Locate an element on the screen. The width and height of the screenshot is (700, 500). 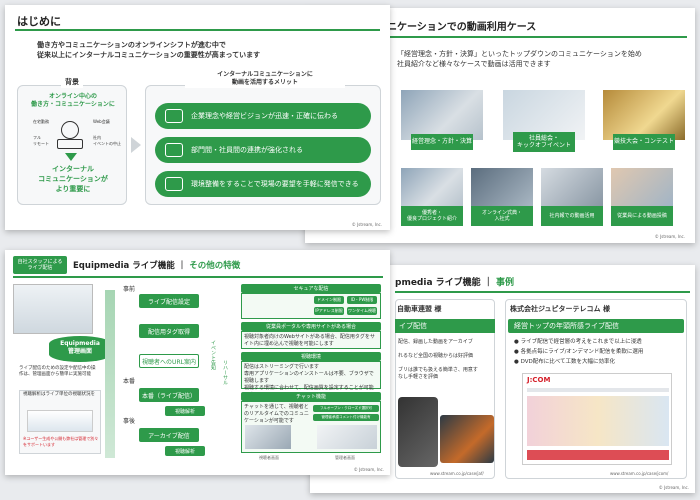
step-analytics-2: 視聴解析 is located at coordinates (185, 451).